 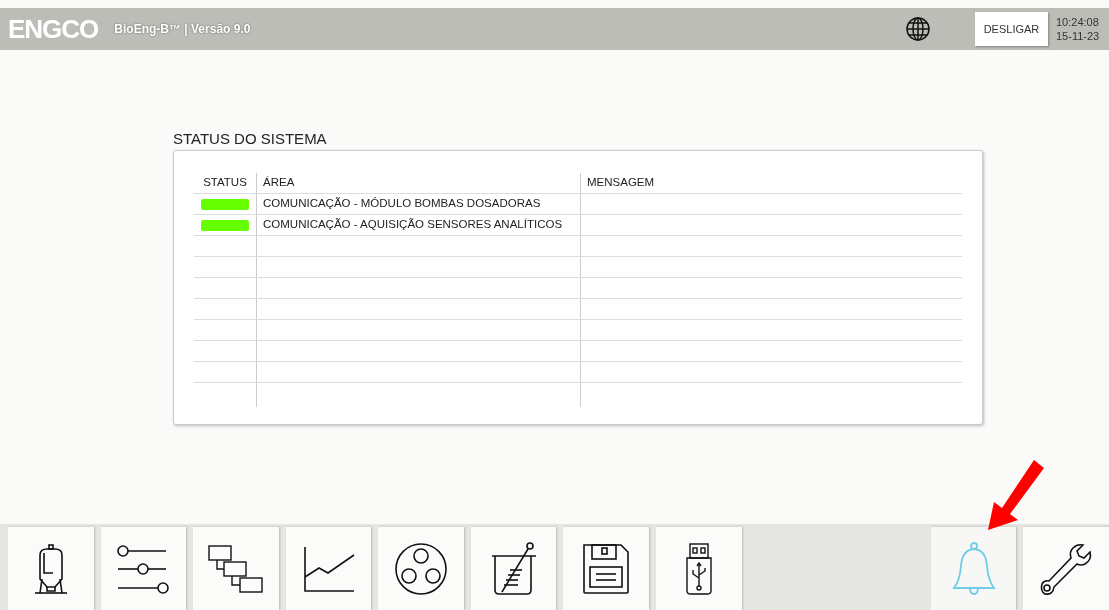 What do you see at coordinates (413, 225) in the screenshot?
I see `table-cell-text: COMUNICAÇÃO - AQUISIÇÃO SENSORES ANALÍTICOS` at bounding box center [413, 225].